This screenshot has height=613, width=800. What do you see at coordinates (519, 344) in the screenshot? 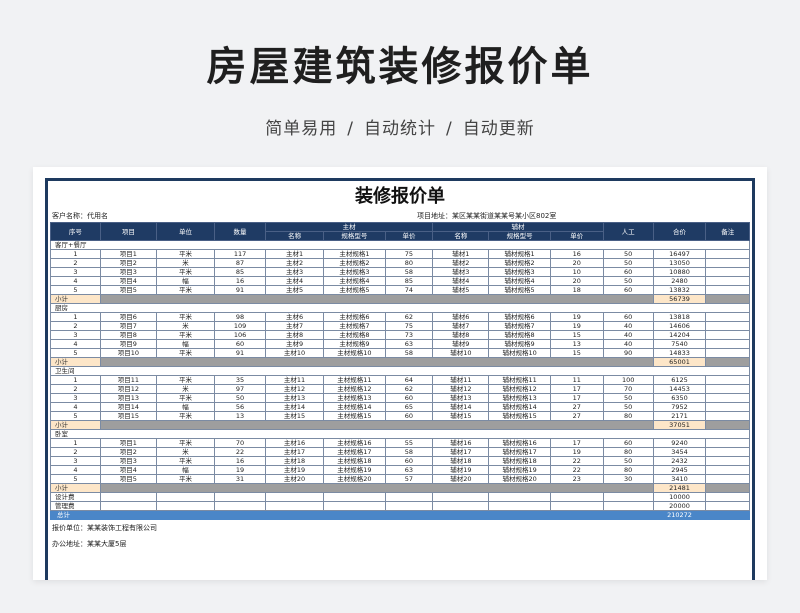
I see `table-cell: 辅材规格9` at bounding box center [519, 344].